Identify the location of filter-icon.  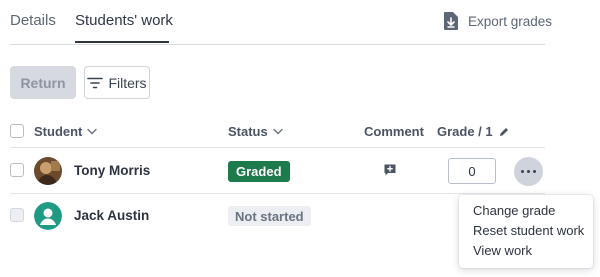
(95, 82).